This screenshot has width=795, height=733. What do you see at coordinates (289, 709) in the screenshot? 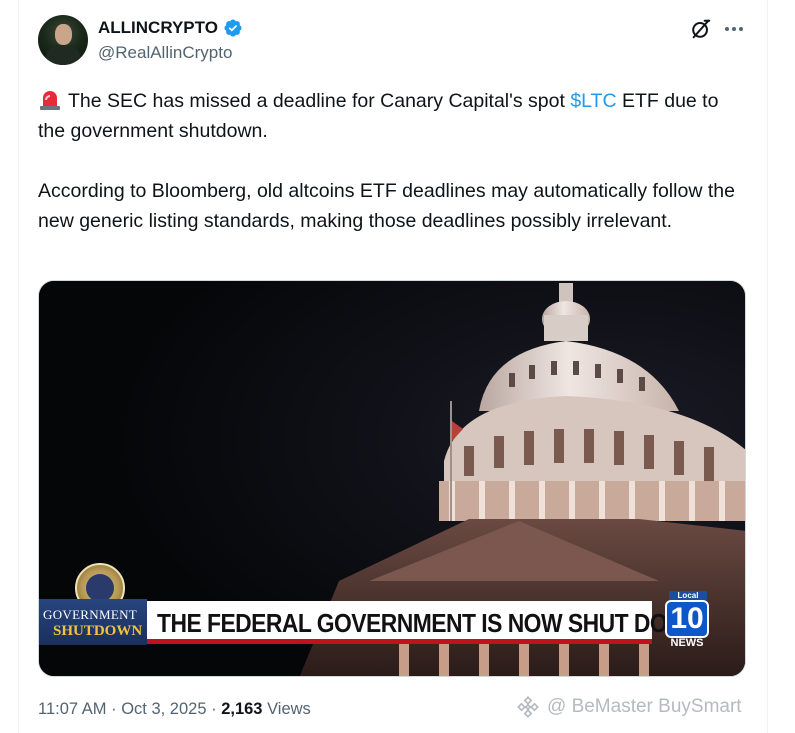
I see `views-label: Views` at bounding box center [289, 709].